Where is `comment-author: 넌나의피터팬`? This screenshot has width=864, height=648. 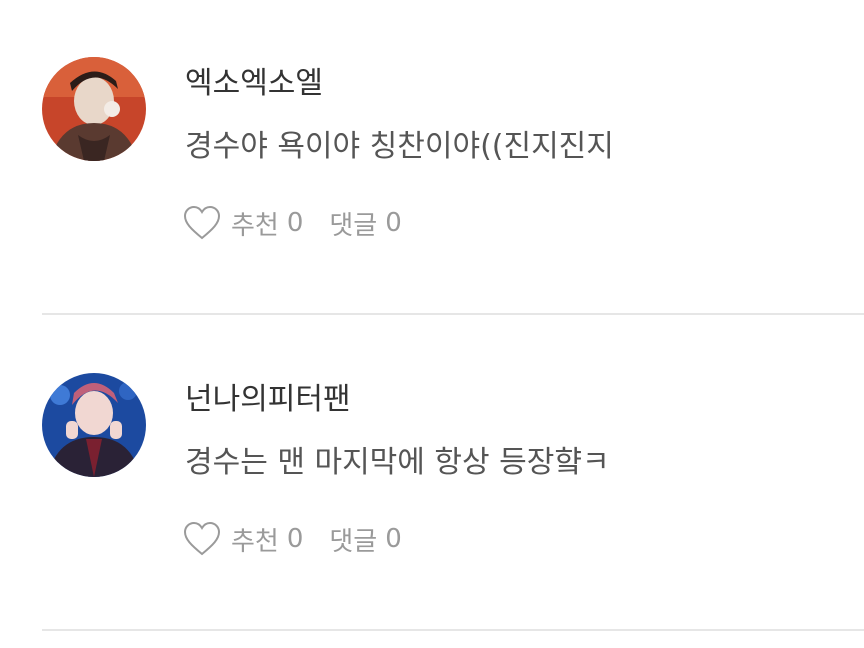 comment-author: 넌나의피터팬 is located at coordinates (268, 400).